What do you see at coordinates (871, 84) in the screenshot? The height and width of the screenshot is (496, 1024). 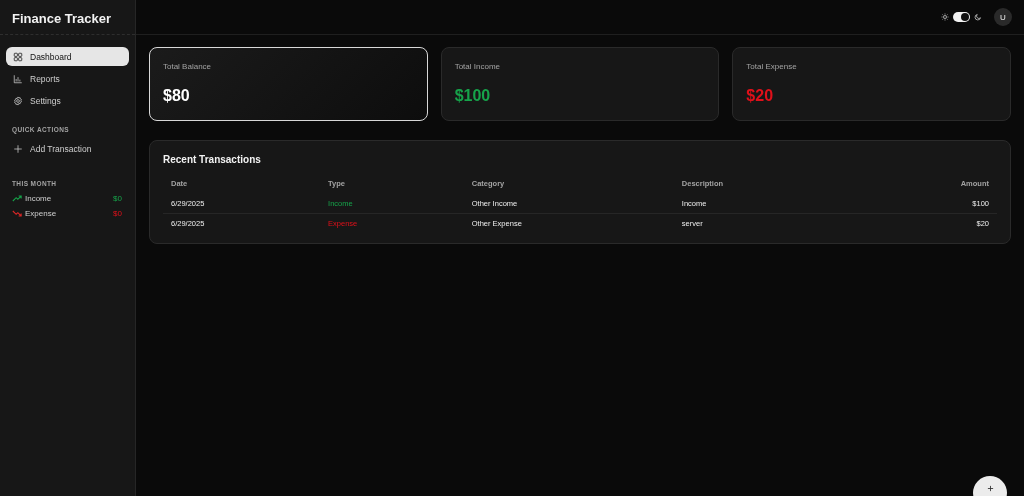 I see `summary-card: Total Expense $20` at bounding box center [871, 84].